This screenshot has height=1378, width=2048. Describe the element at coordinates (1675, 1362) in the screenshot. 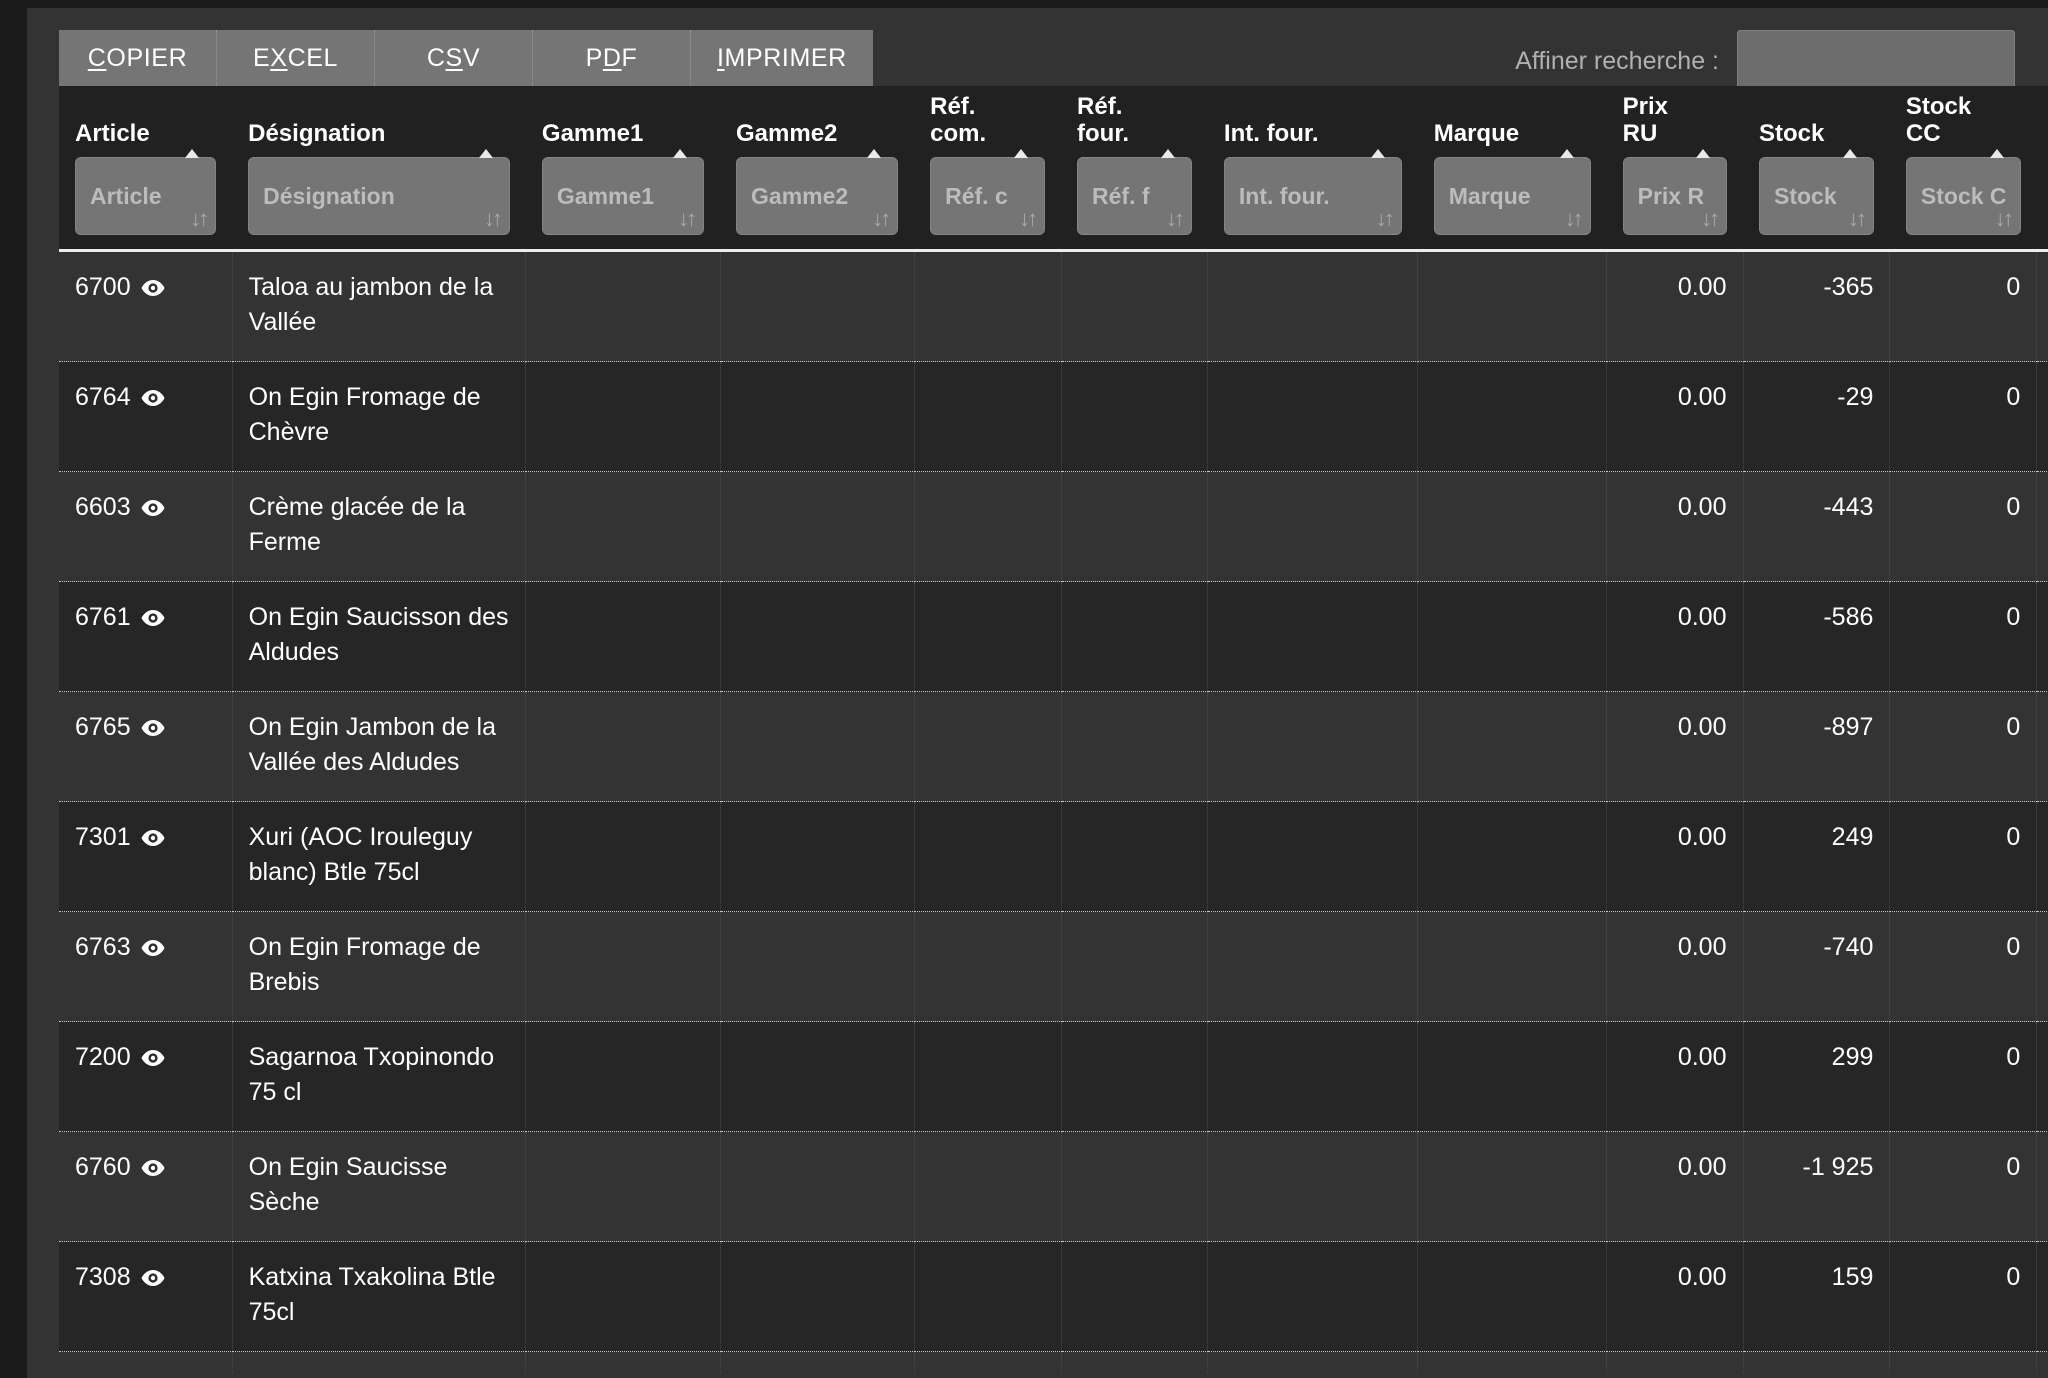

I see `cell-prix_ru: 0.00` at that location.